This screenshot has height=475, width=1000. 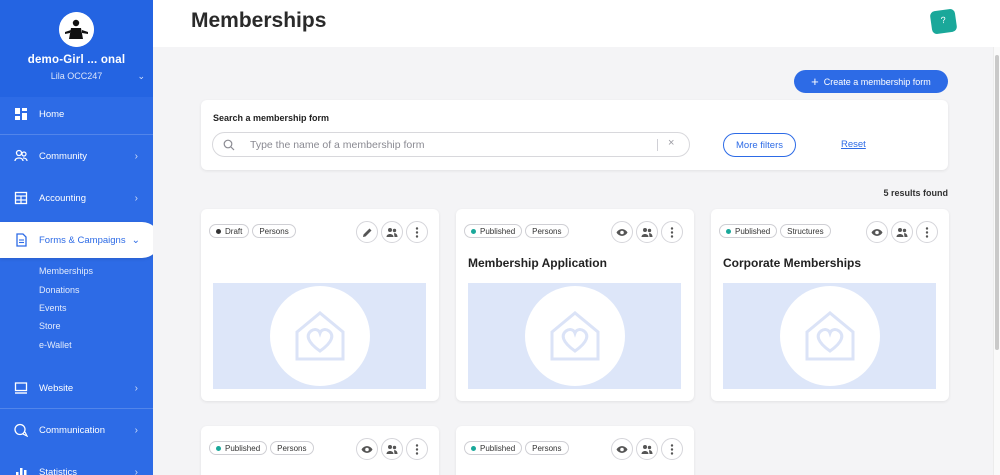 I want to click on chevron-down-icon: ⌄, so click(x=141, y=76).